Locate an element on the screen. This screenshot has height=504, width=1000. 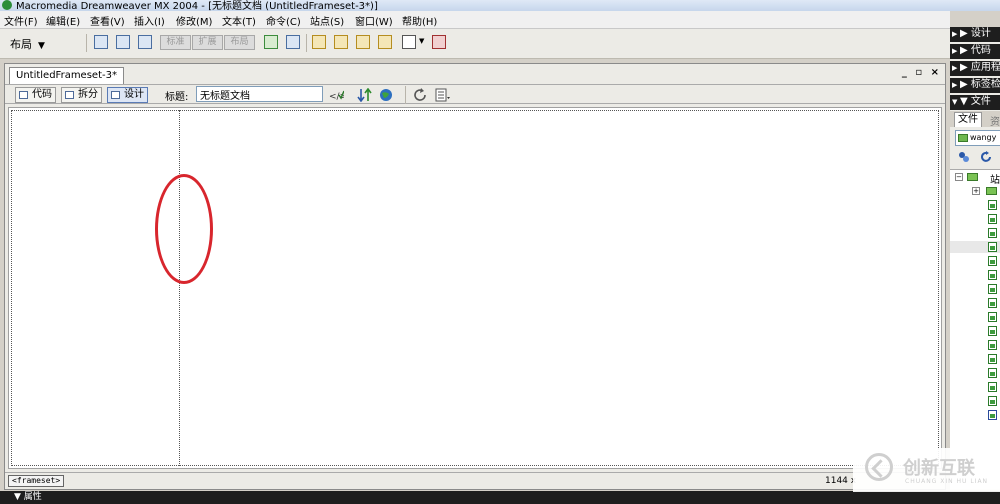
menu-window: 窗口(W) is located at coordinates (374, 20).